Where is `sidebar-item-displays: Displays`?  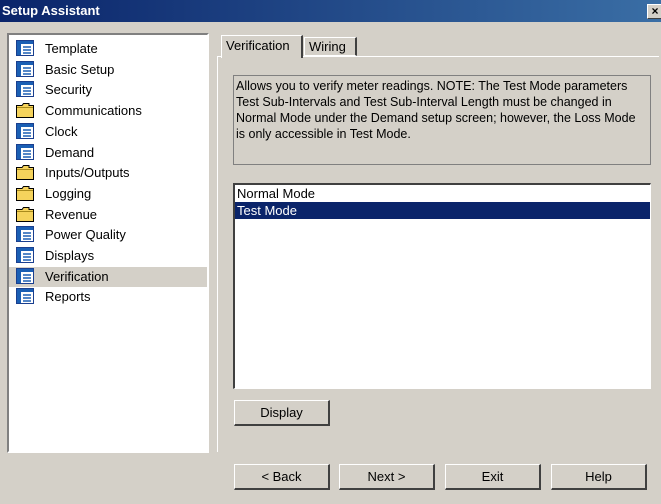 sidebar-item-displays: Displays is located at coordinates (108, 256).